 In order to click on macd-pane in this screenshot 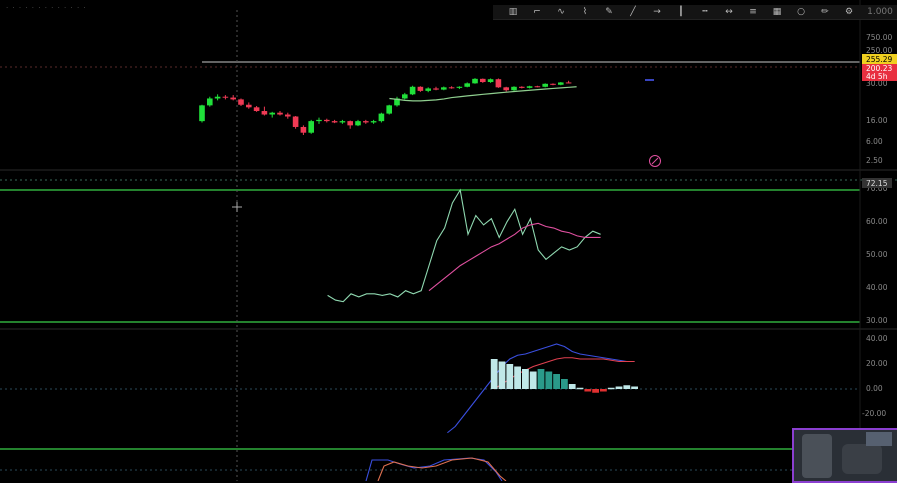, I will do `click(542, 388)`.